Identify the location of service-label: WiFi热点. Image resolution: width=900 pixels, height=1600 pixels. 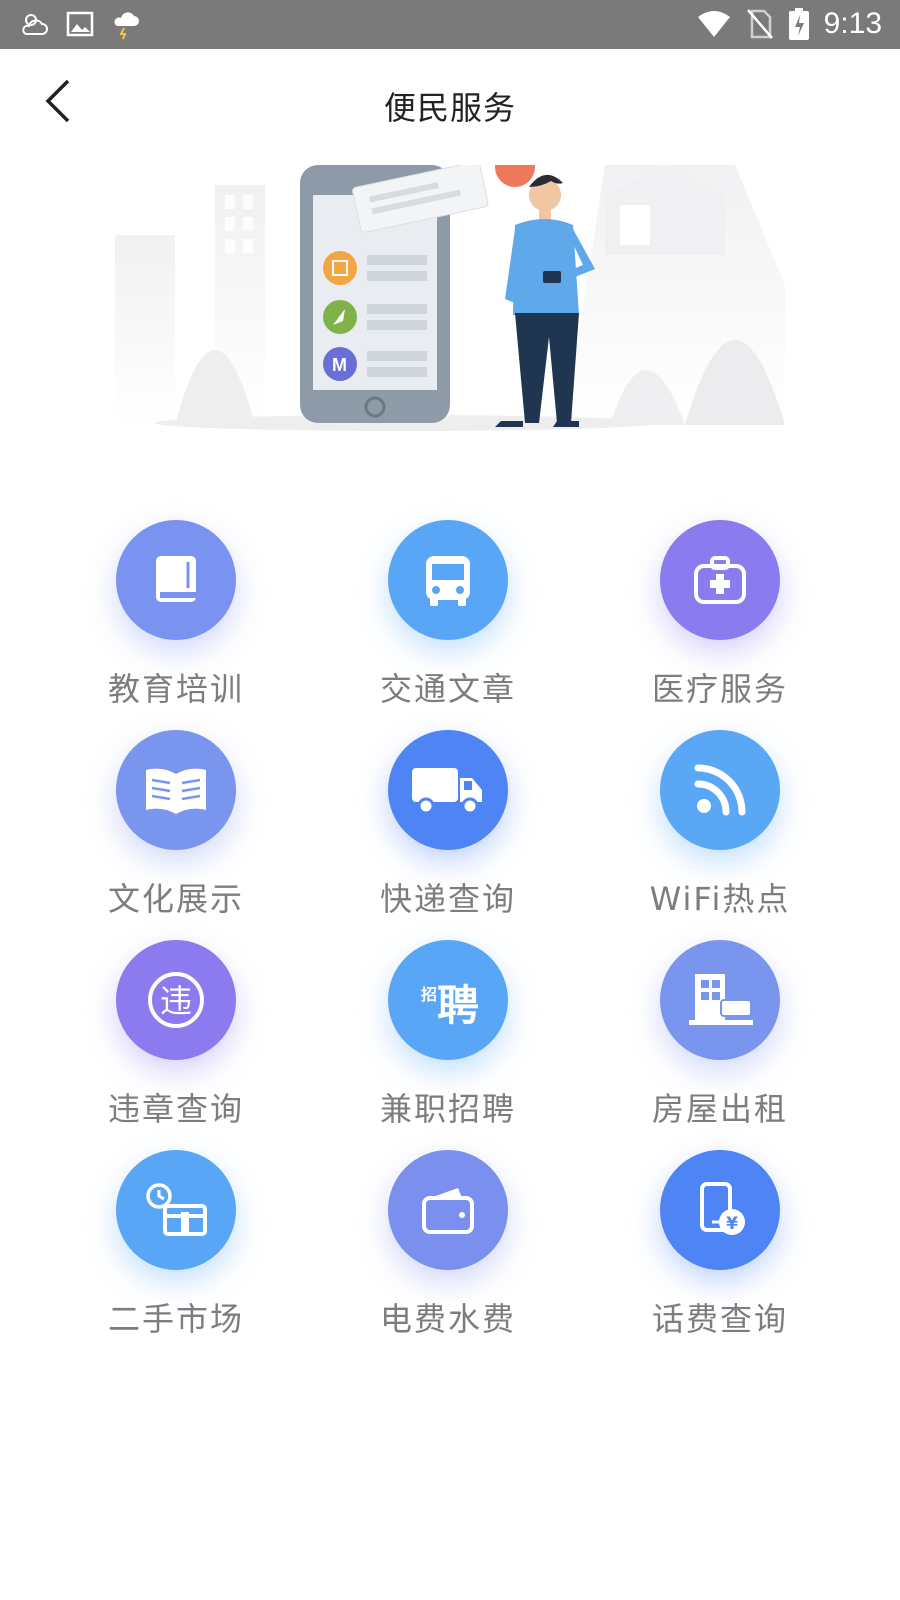
(720, 899).